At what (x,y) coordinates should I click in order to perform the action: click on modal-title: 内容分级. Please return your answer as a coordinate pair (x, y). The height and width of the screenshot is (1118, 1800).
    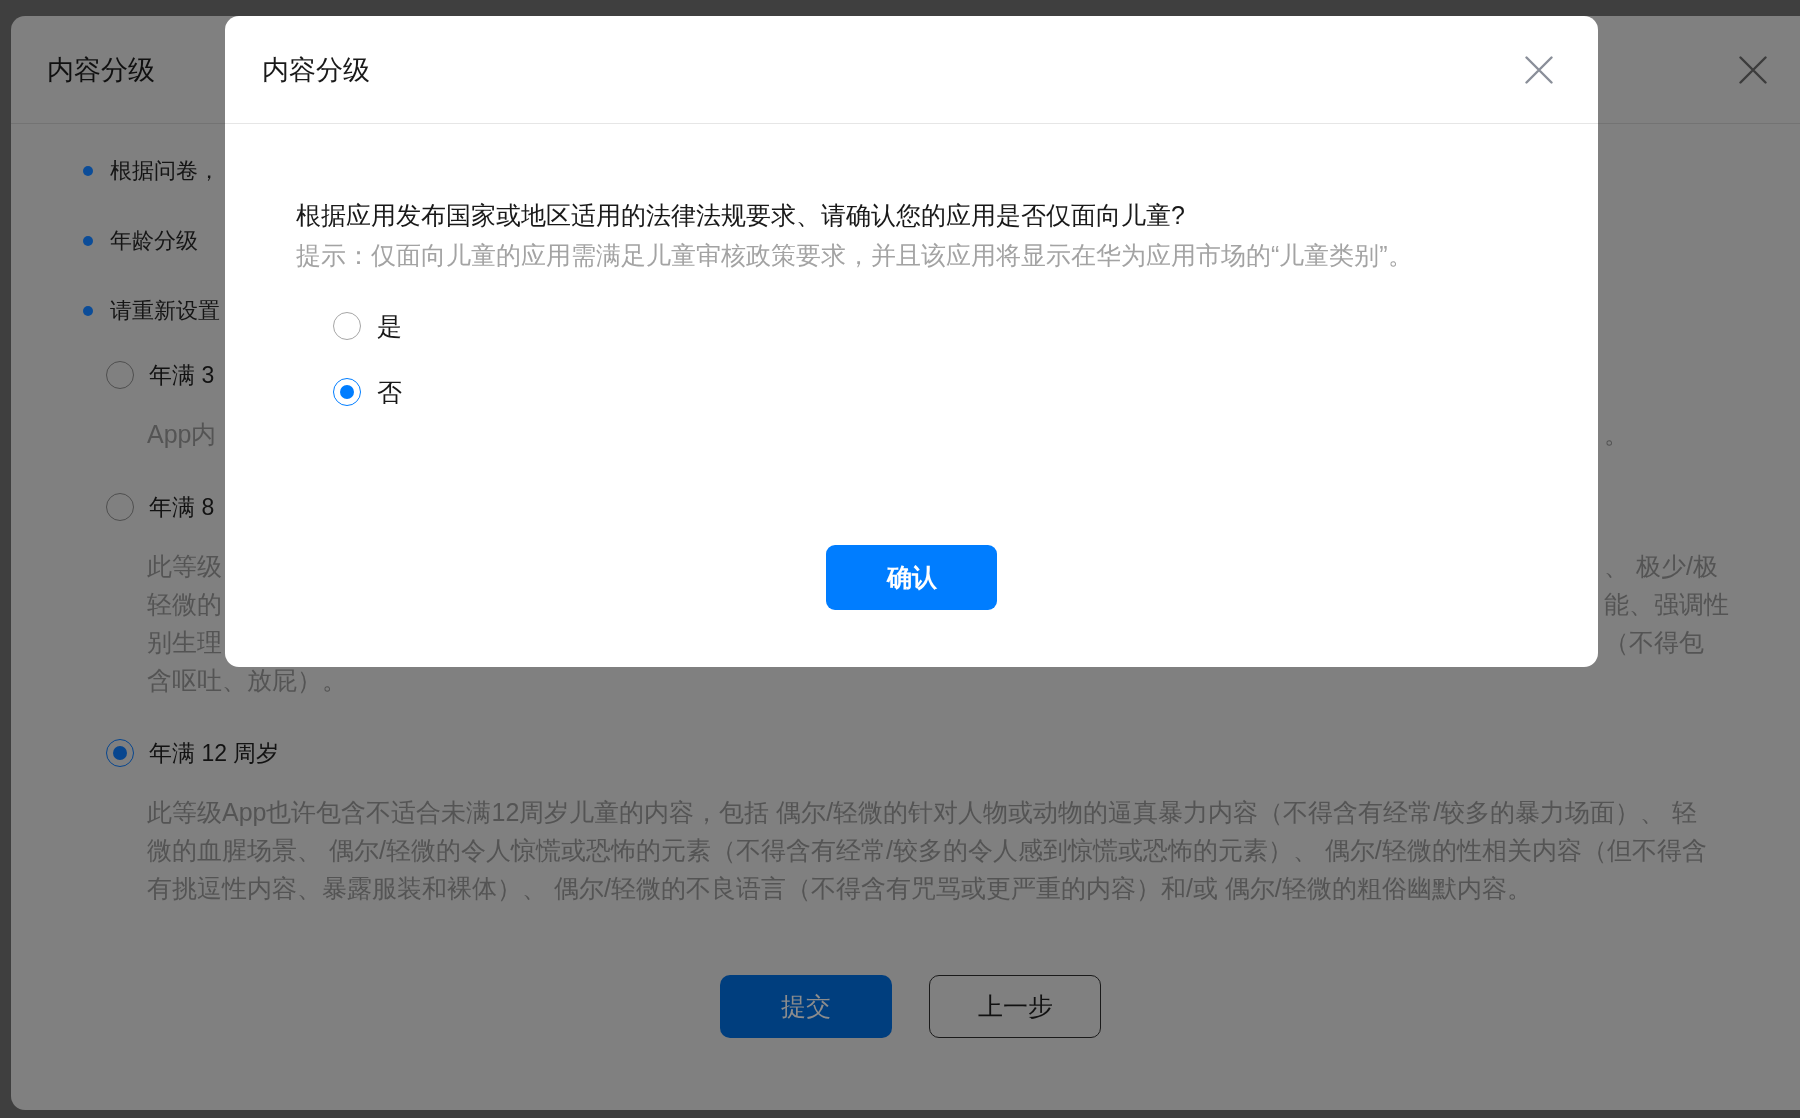
    Looking at the image, I should click on (316, 70).